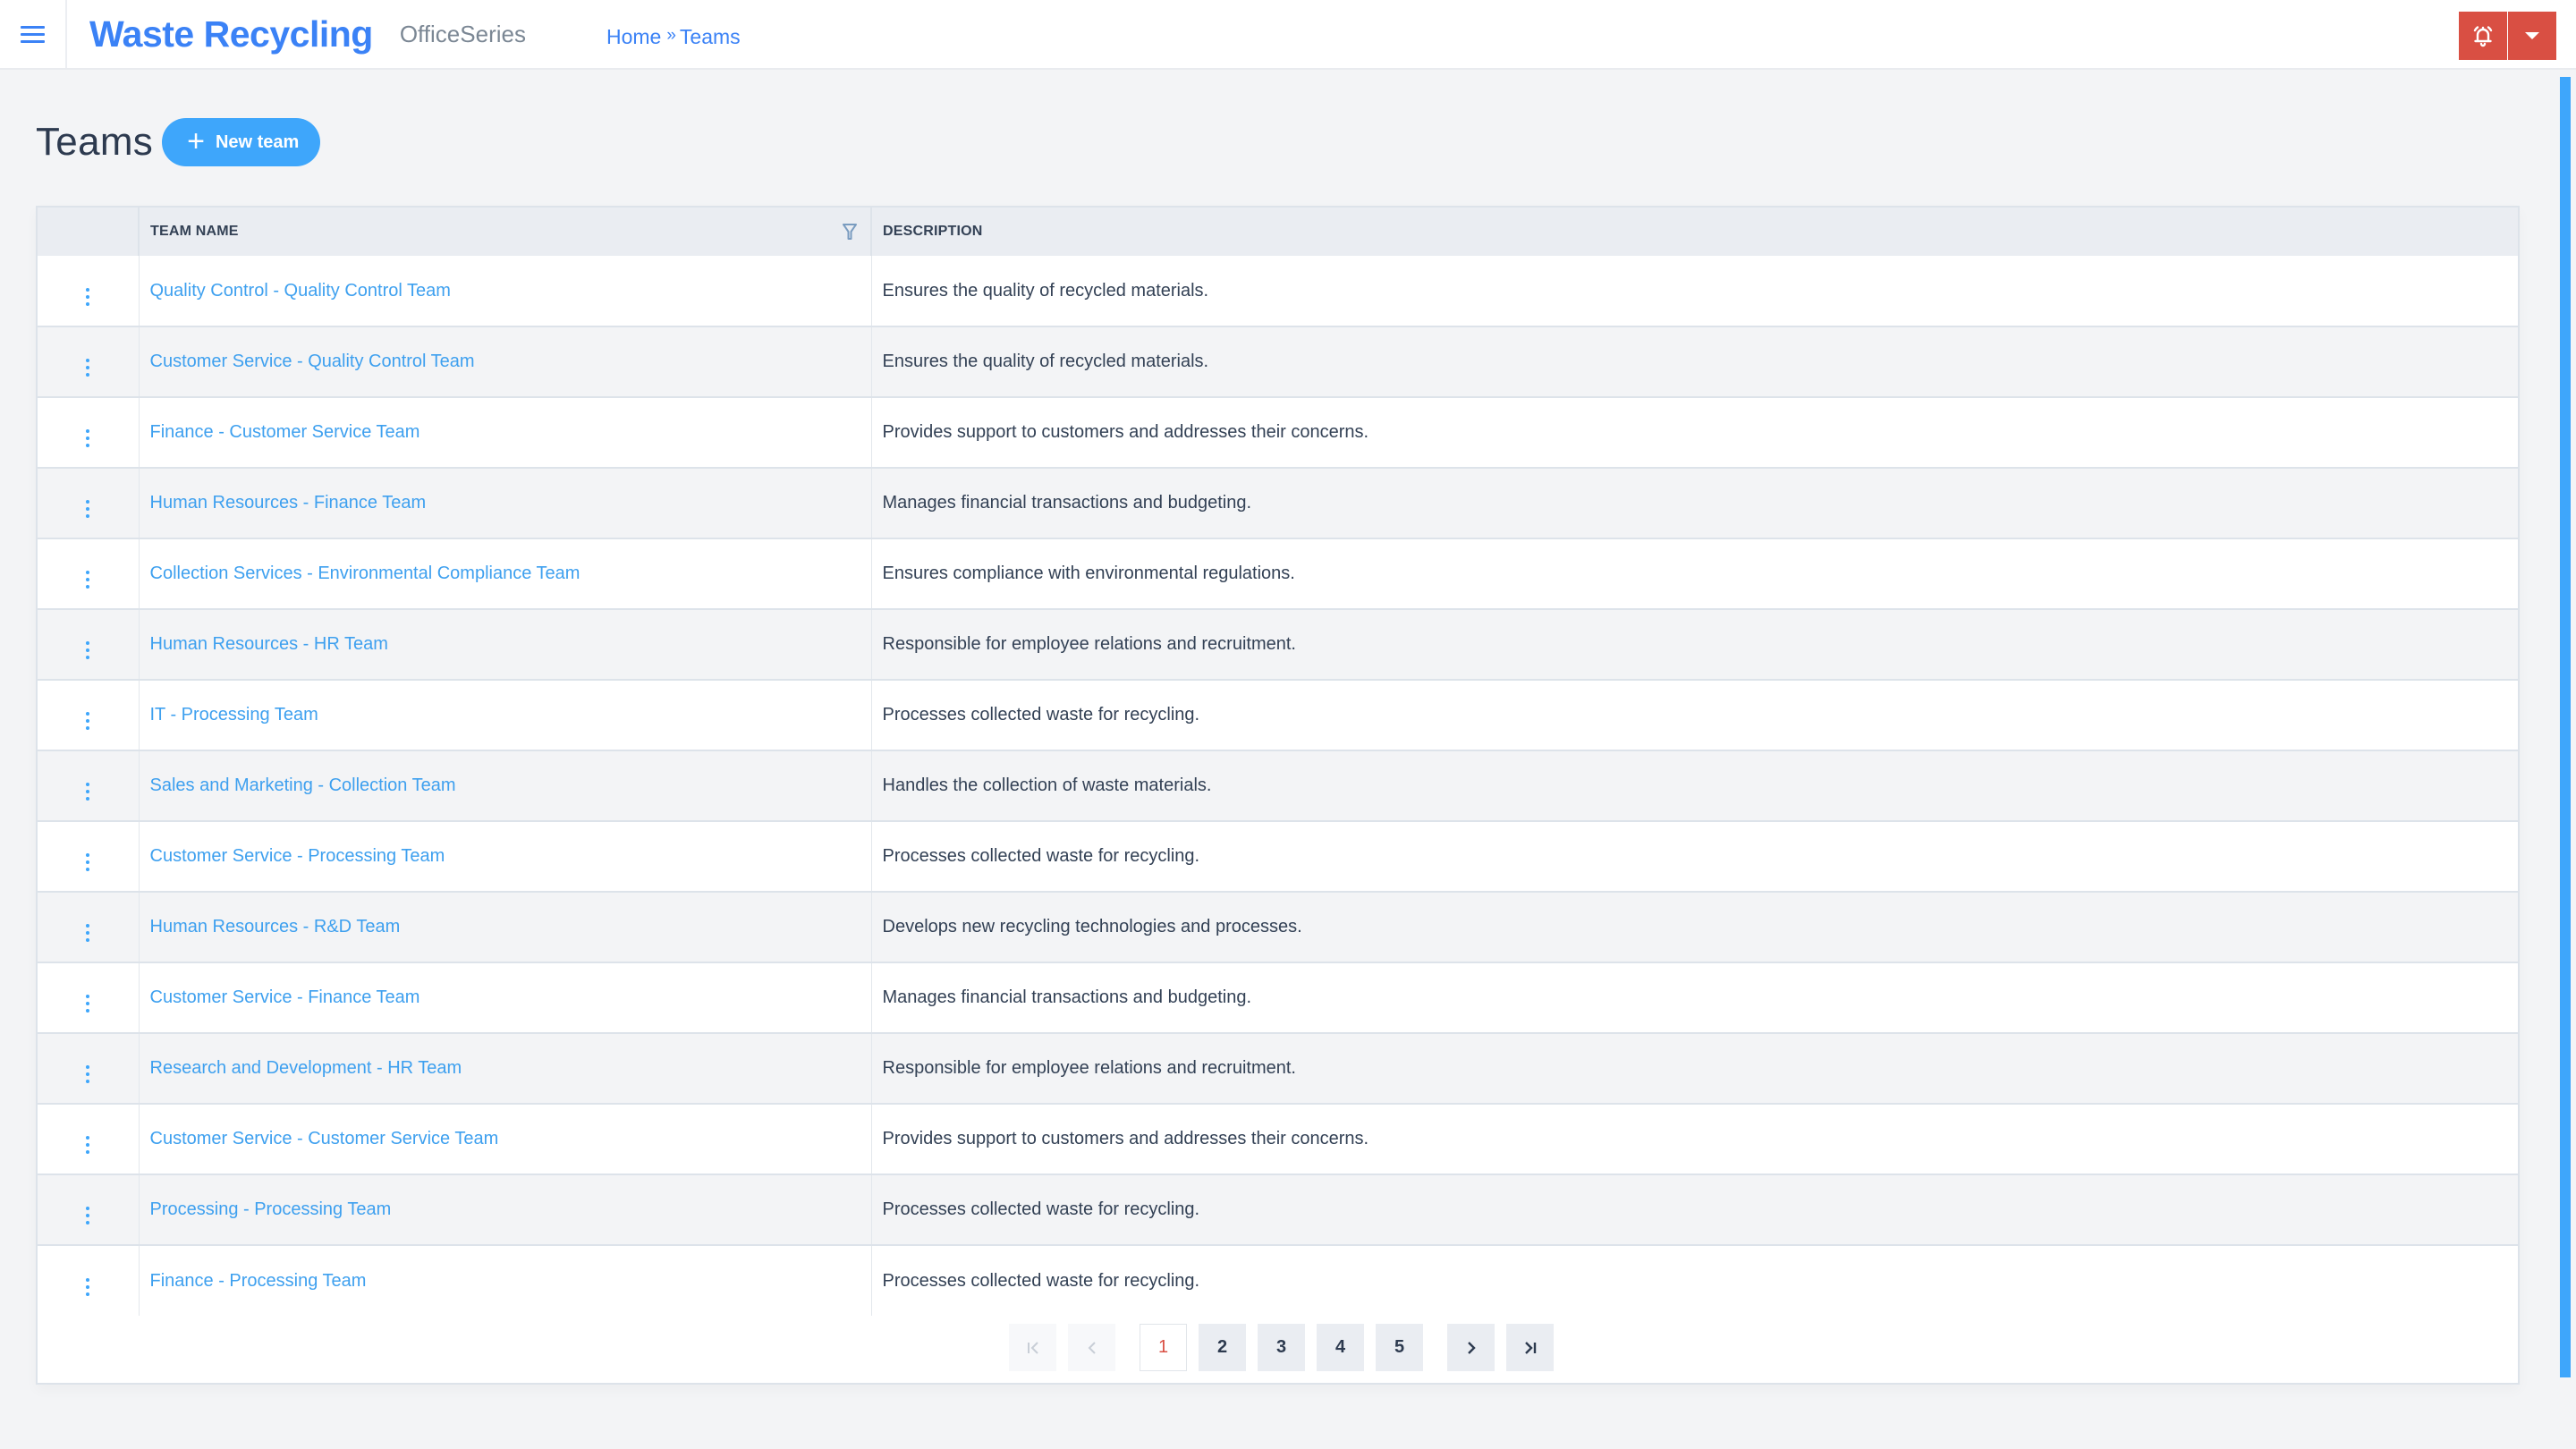 The width and height of the screenshot is (2576, 1449). Describe the element at coordinates (194, 231) in the screenshot. I see `column-header-team-name-label: TEAM NAME` at that location.